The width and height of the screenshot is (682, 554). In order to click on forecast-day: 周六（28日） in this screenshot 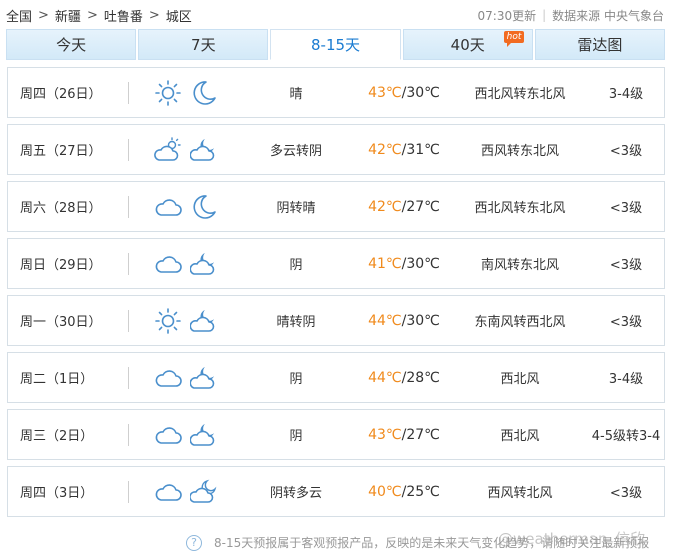, I will do `click(61, 208)`.